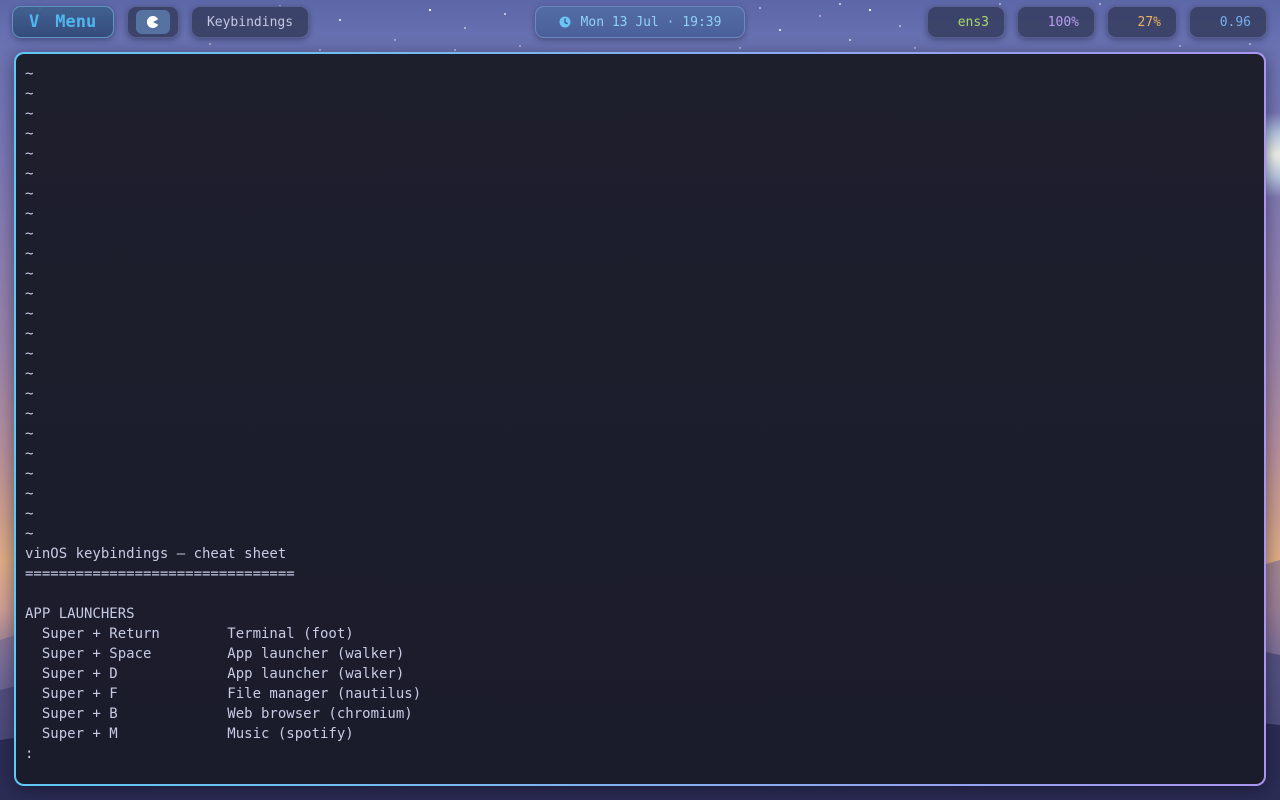  Describe the element at coordinates (223, 594) in the screenshot. I see `text-line` at that location.